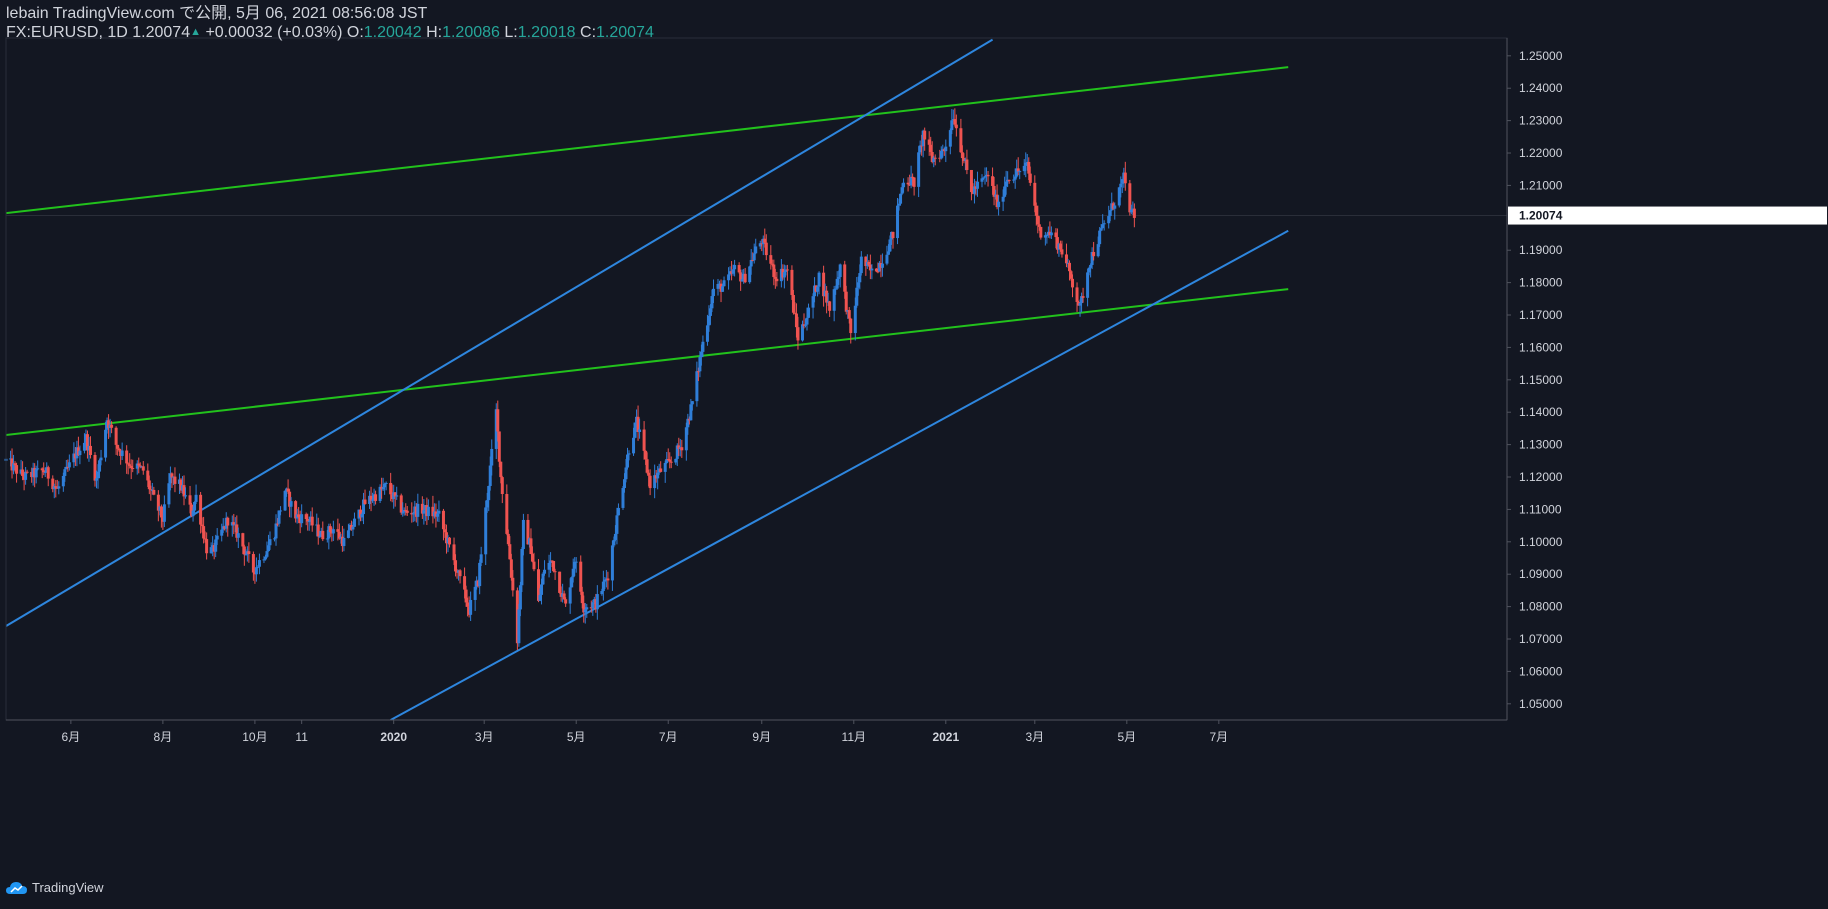 This screenshot has width=1828, height=909. I want to click on close-value: 1.20074, so click(625, 32).